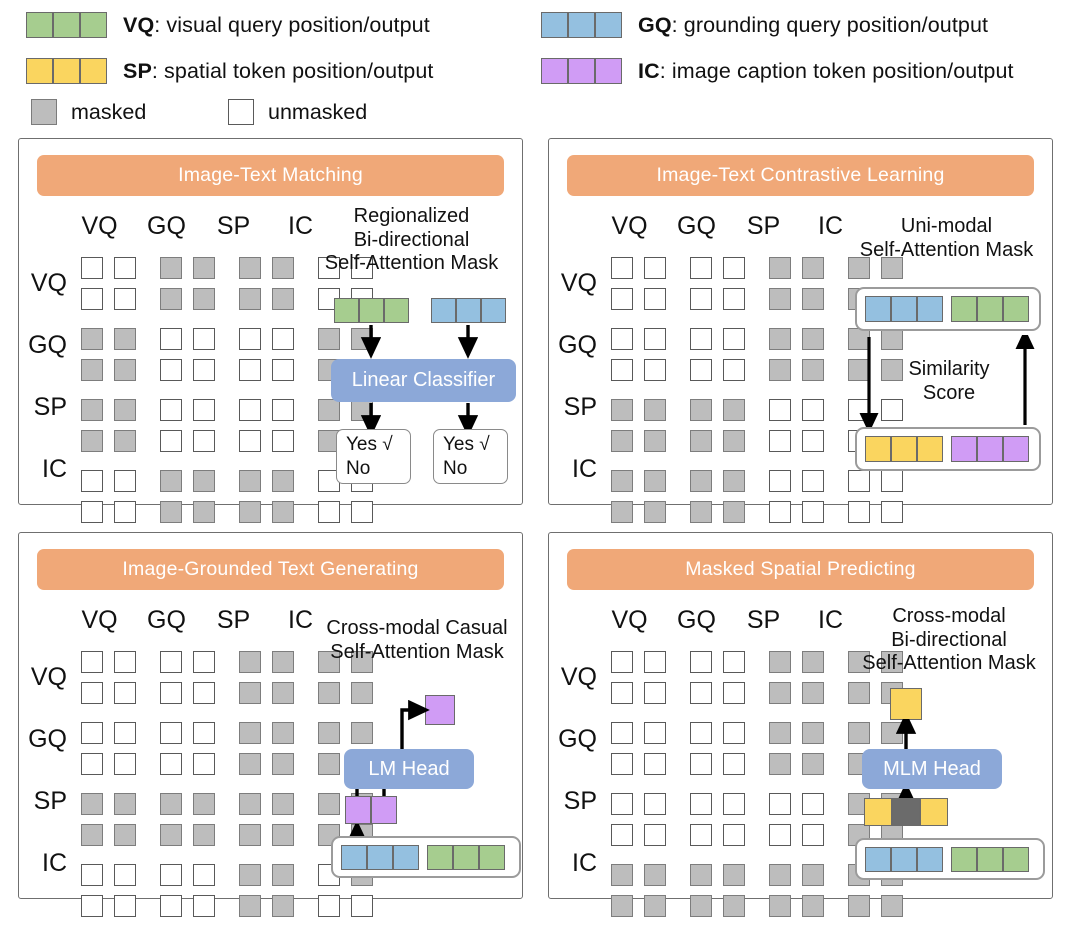  I want to click on panel-title-igtg: Image-Grounded Text Generating, so click(270, 569).